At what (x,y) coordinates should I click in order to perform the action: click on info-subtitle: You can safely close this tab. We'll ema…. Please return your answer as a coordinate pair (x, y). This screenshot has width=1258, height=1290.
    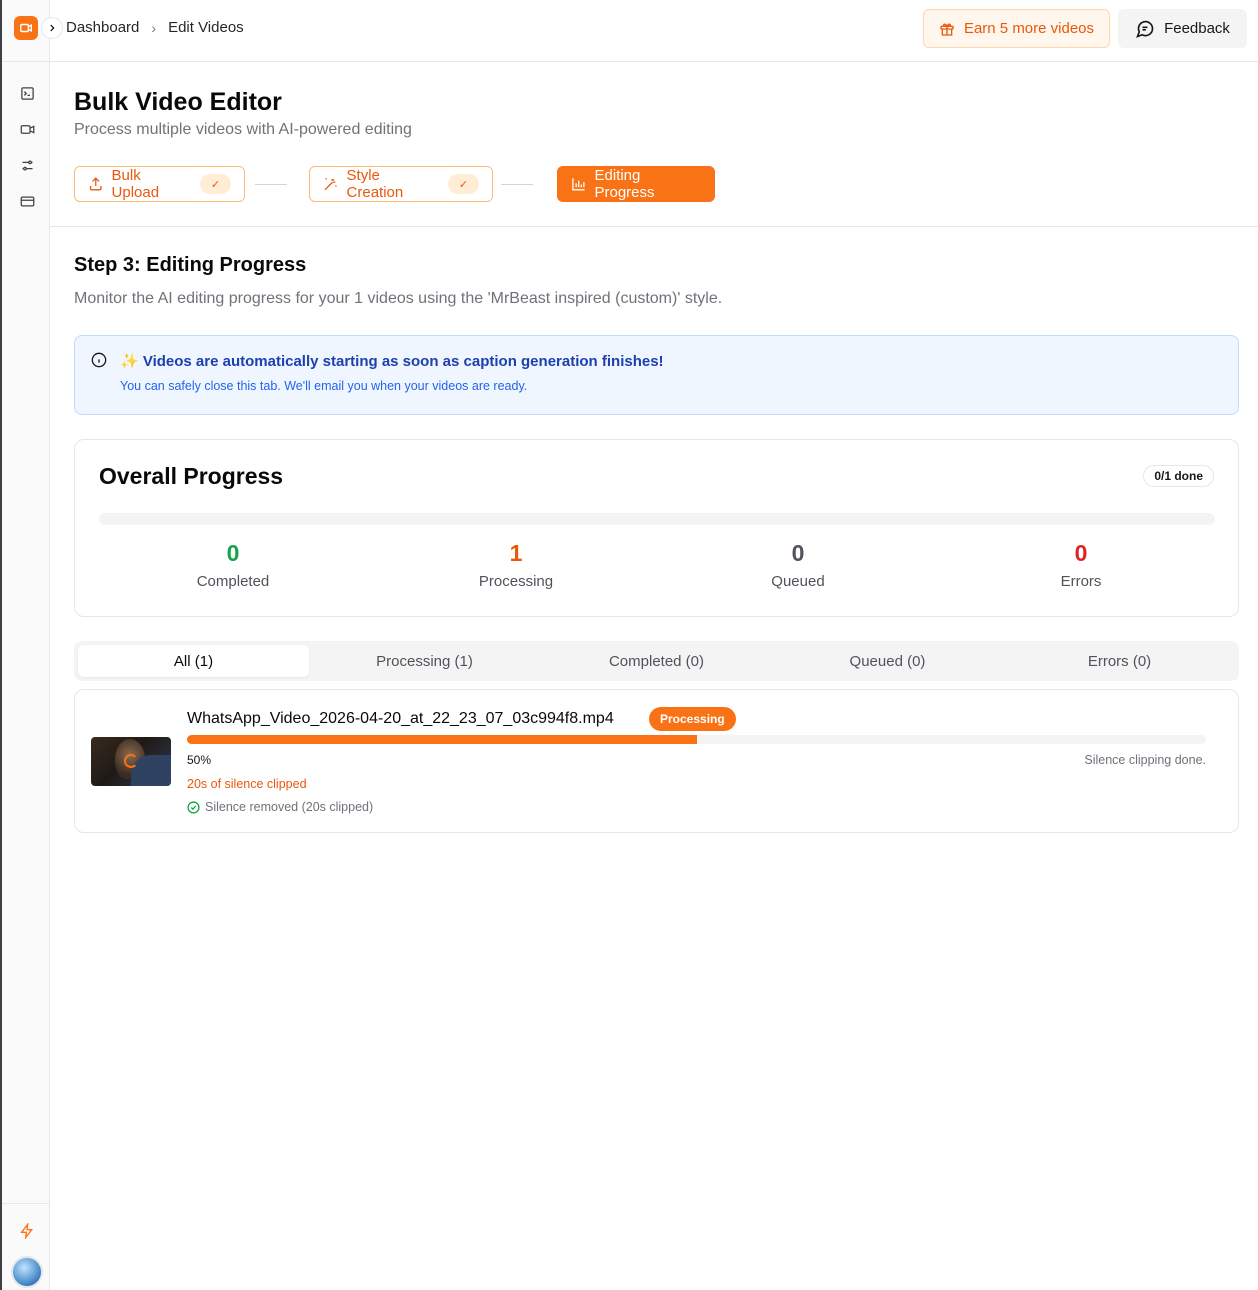
    Looking at the image, I should click on (324, 386).